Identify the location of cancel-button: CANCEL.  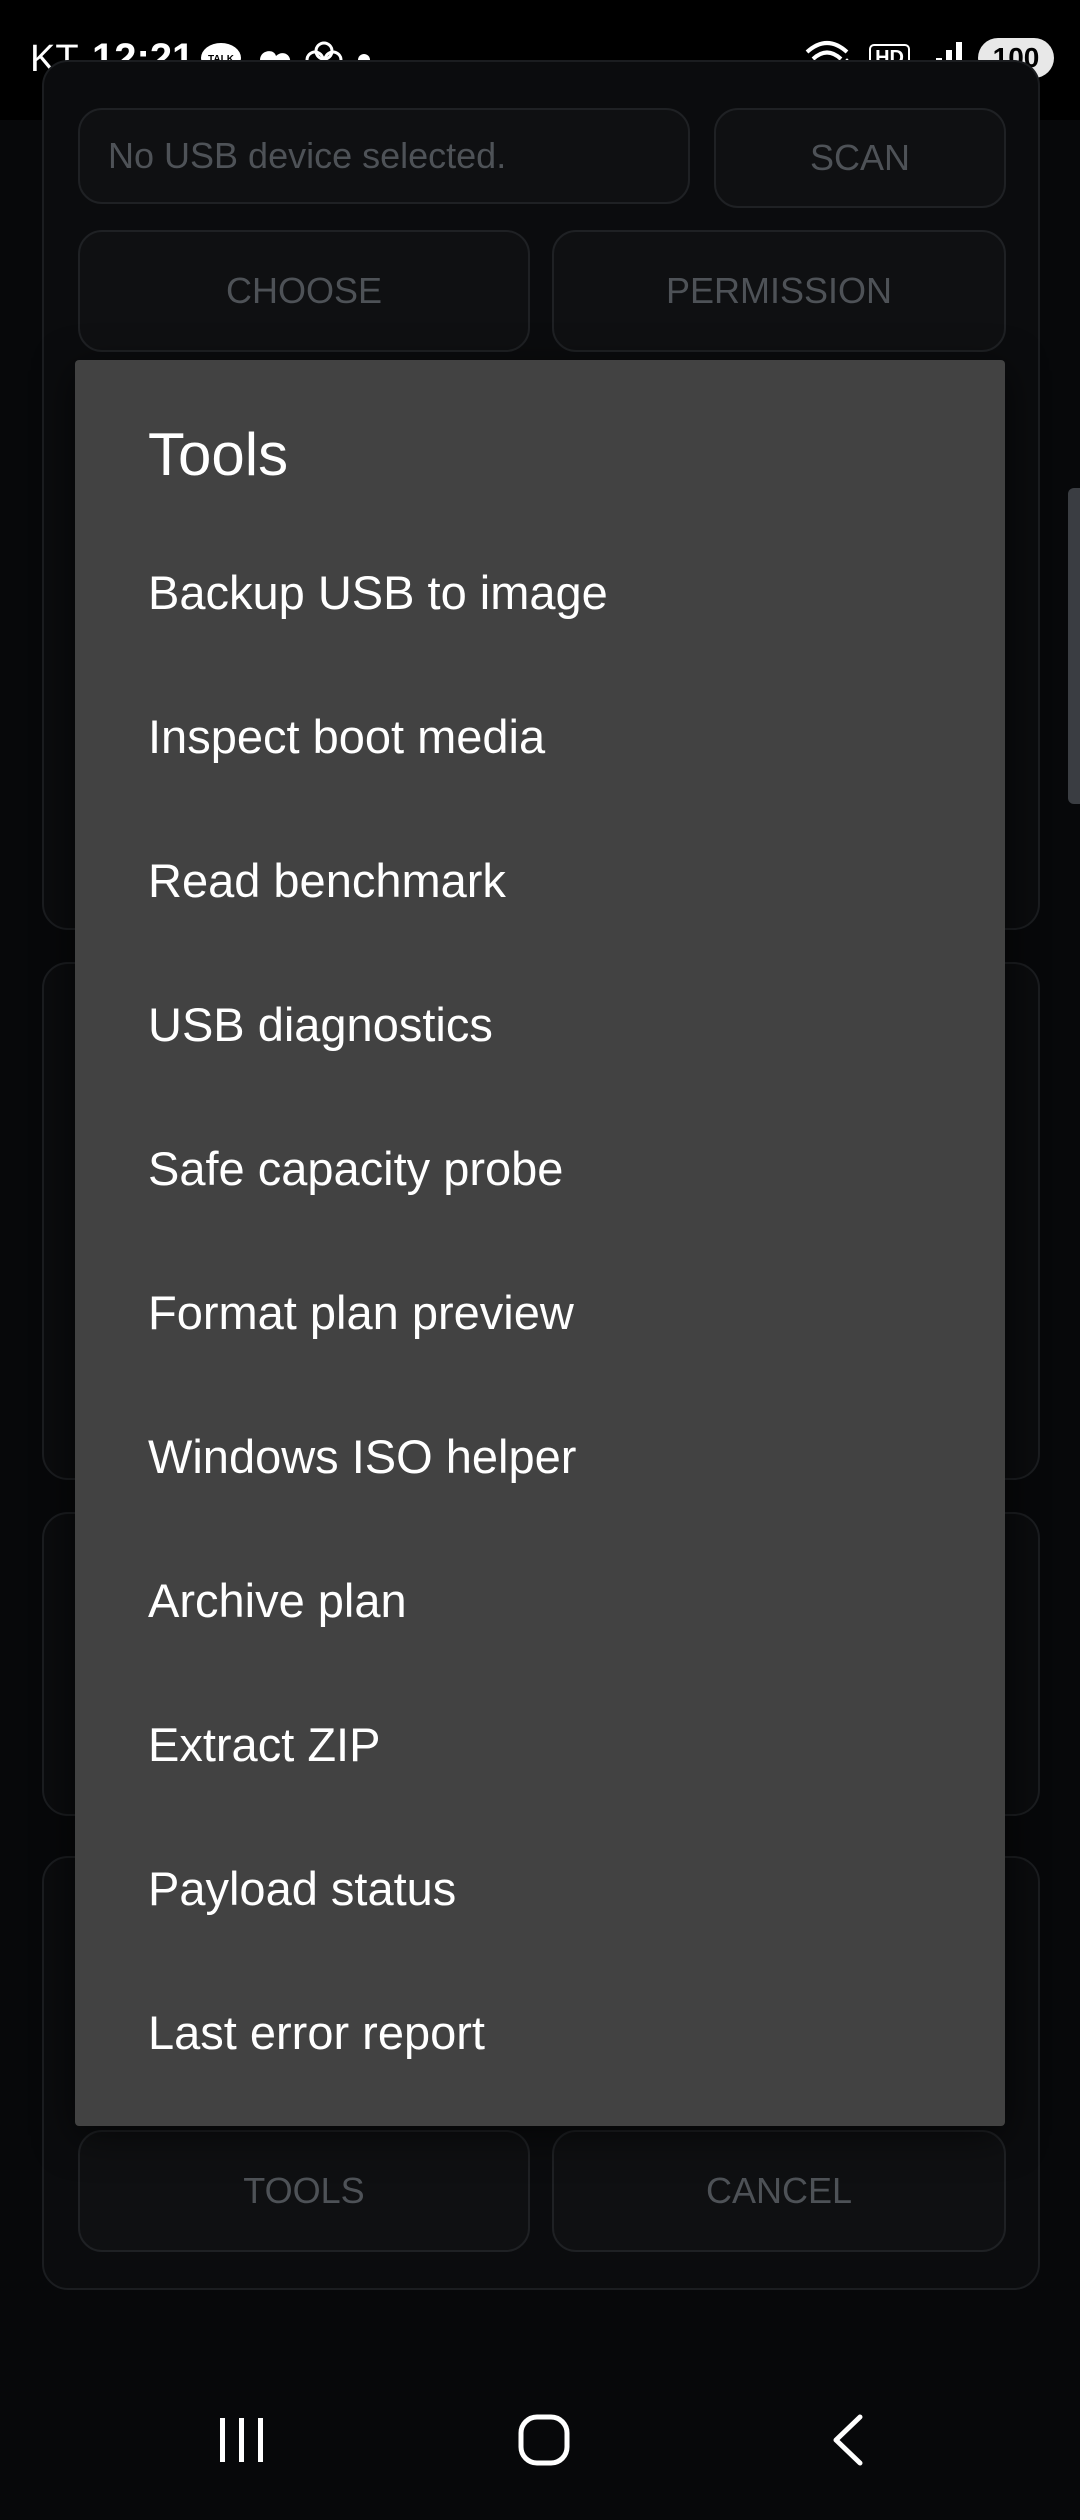
(779, 2191).